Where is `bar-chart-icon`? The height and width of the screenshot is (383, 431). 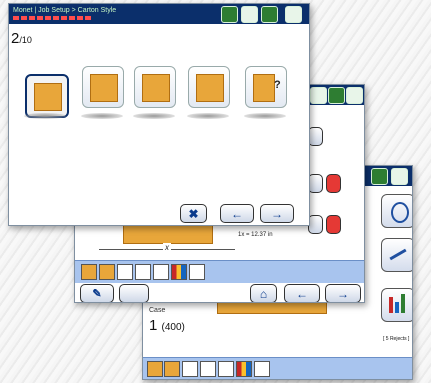
bar-chart-icon is located at coordinates (391, 305).